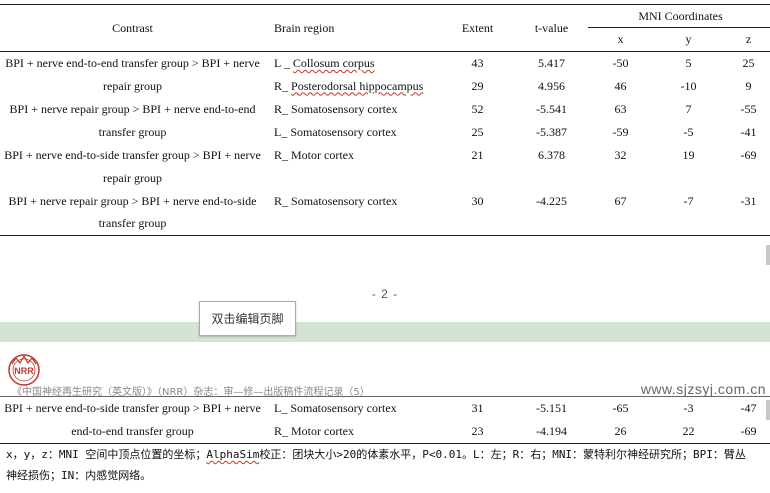  I want to click on cell-extent: 52, so click(477, 108).